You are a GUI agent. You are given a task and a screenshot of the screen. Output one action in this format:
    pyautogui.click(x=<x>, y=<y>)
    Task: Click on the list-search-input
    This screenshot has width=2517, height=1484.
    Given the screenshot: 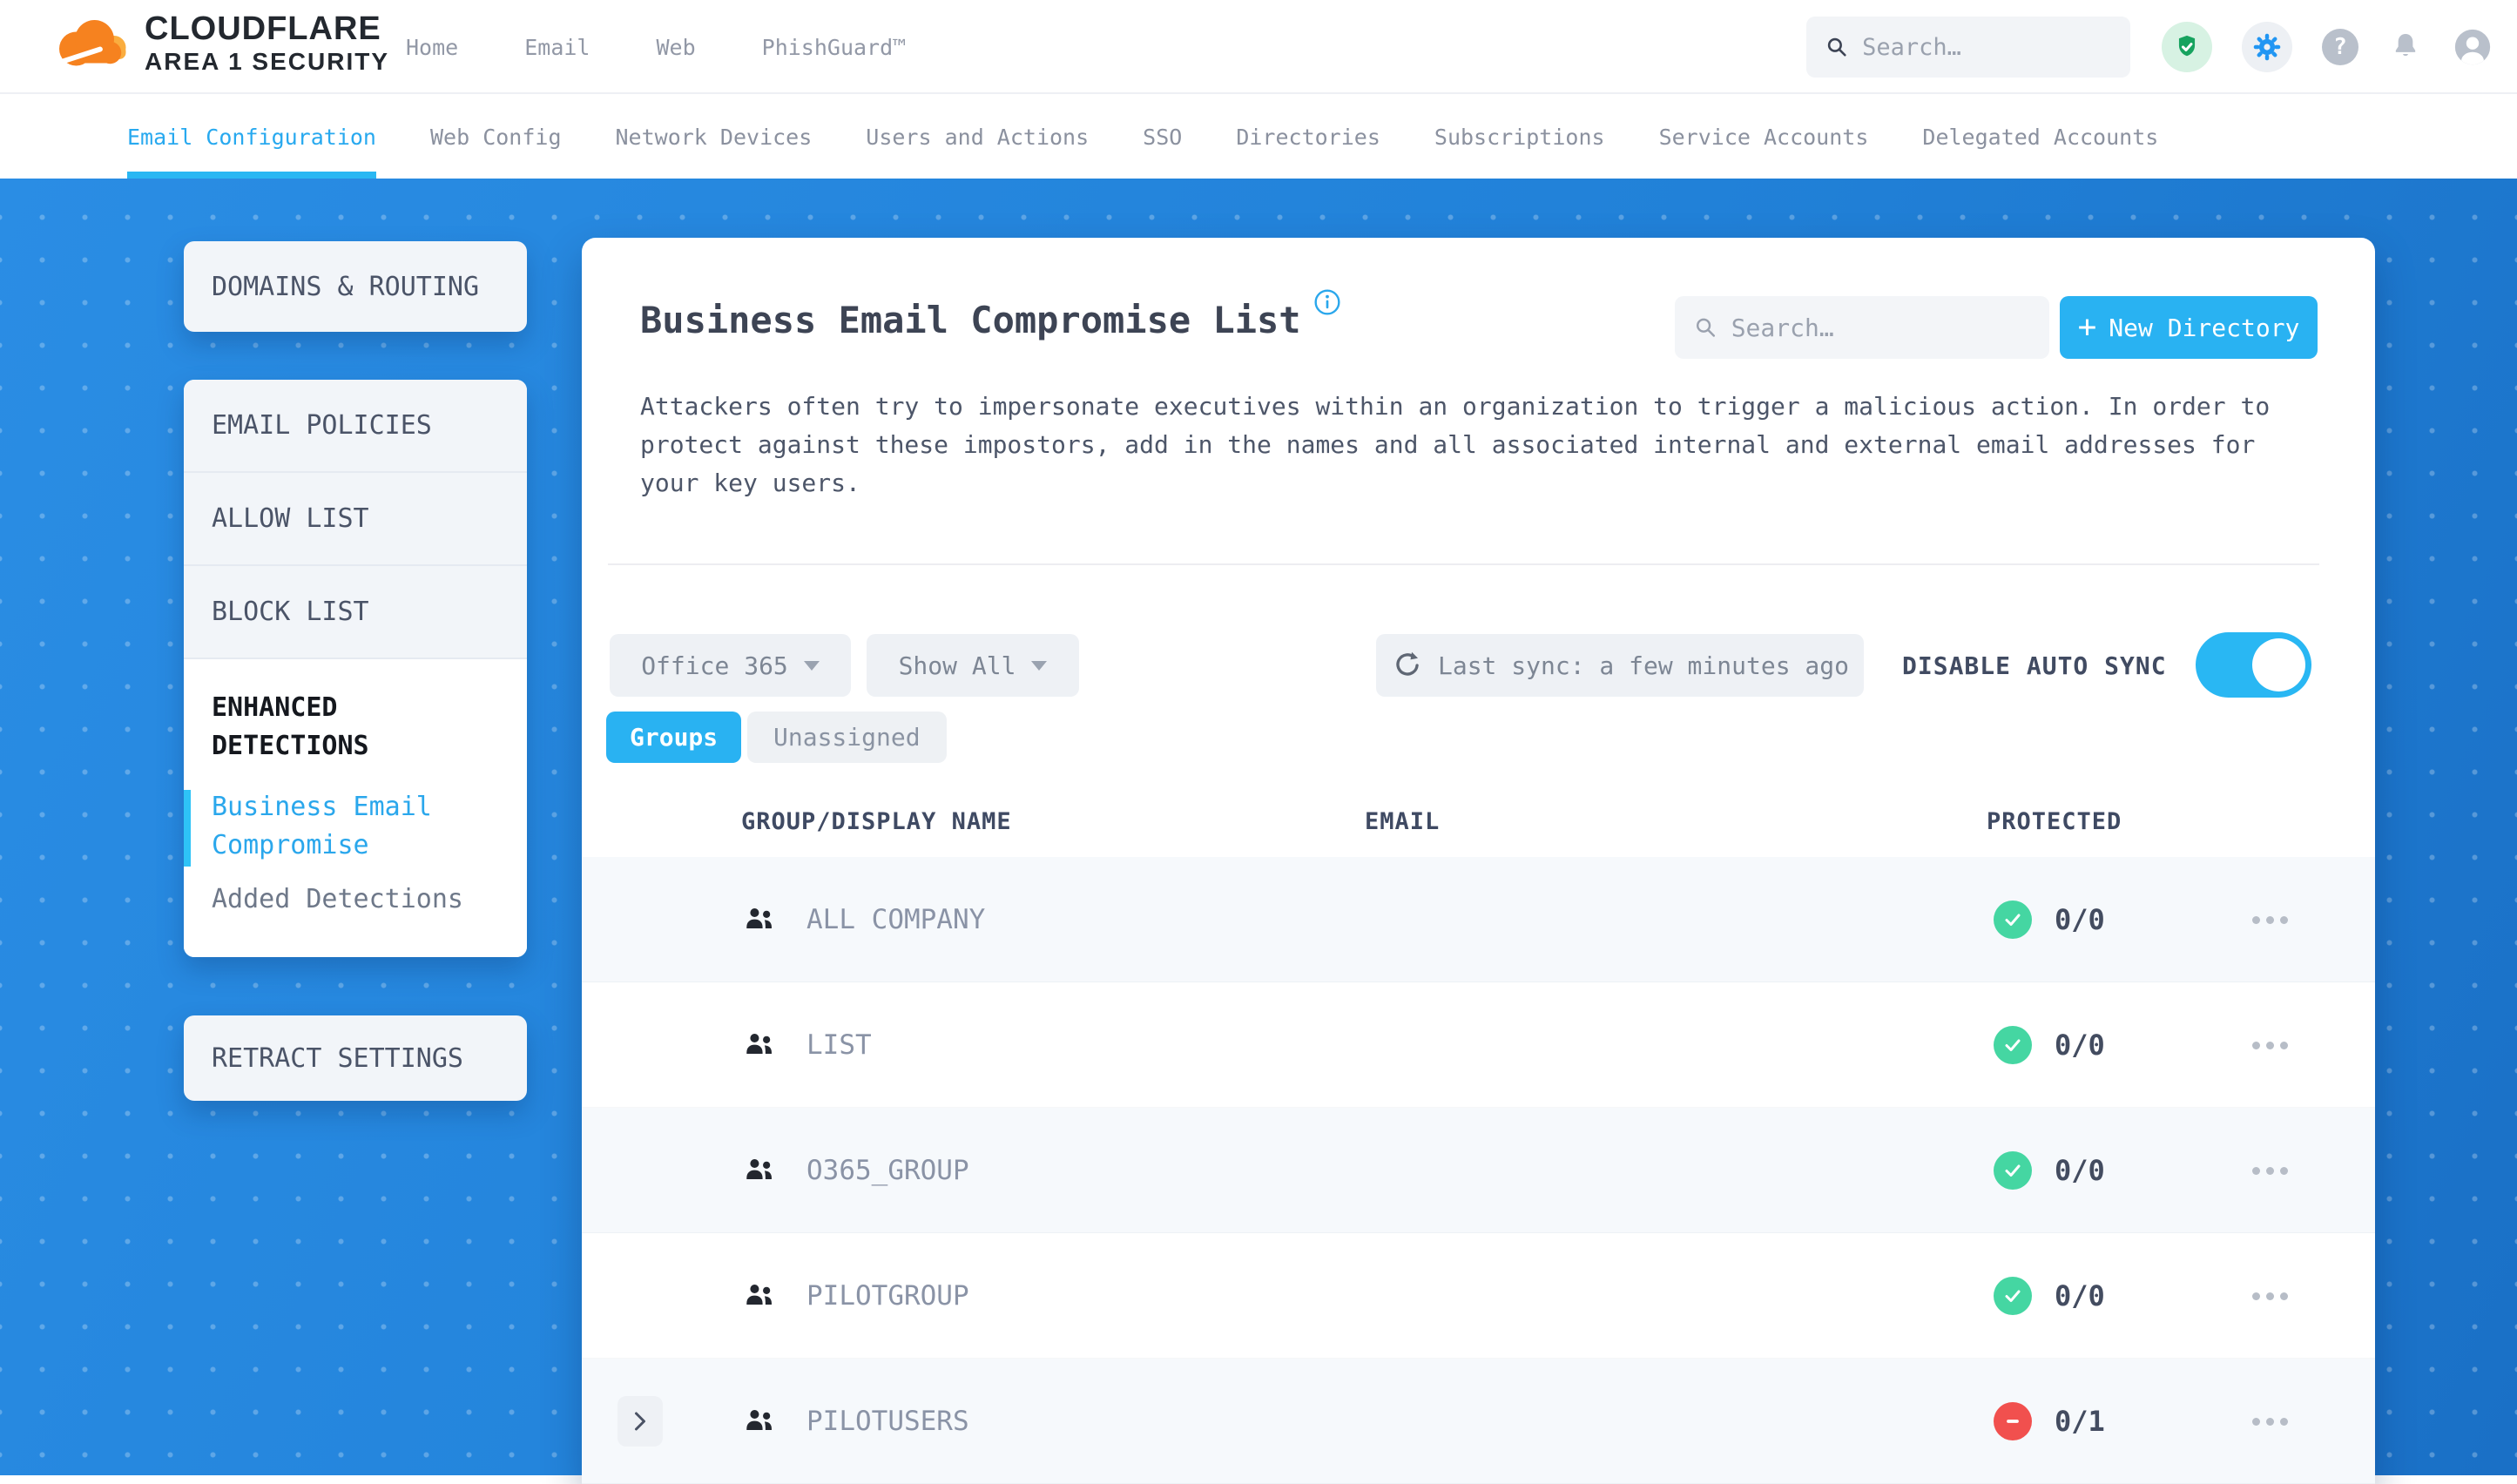 What is the action you would take?
    pyautogui.click(x=1880, y=327)
    